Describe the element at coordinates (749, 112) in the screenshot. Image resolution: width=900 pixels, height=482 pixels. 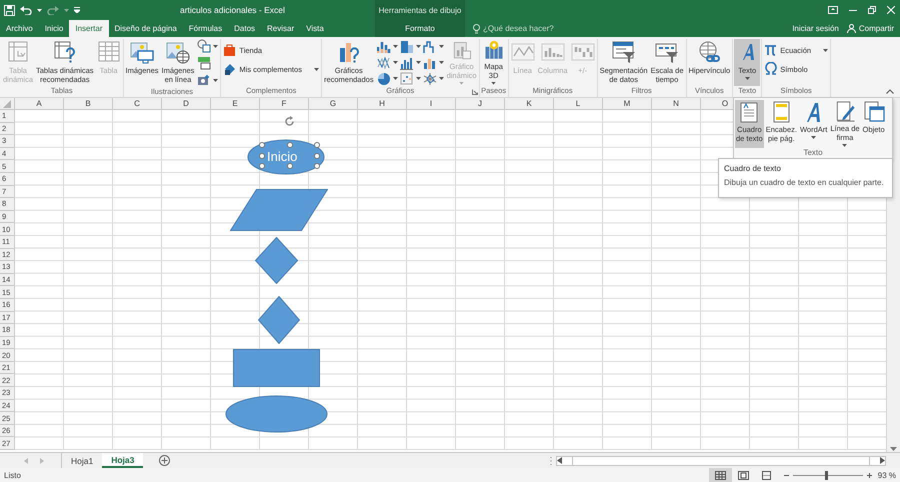
I see `text-box-icon` at that location.